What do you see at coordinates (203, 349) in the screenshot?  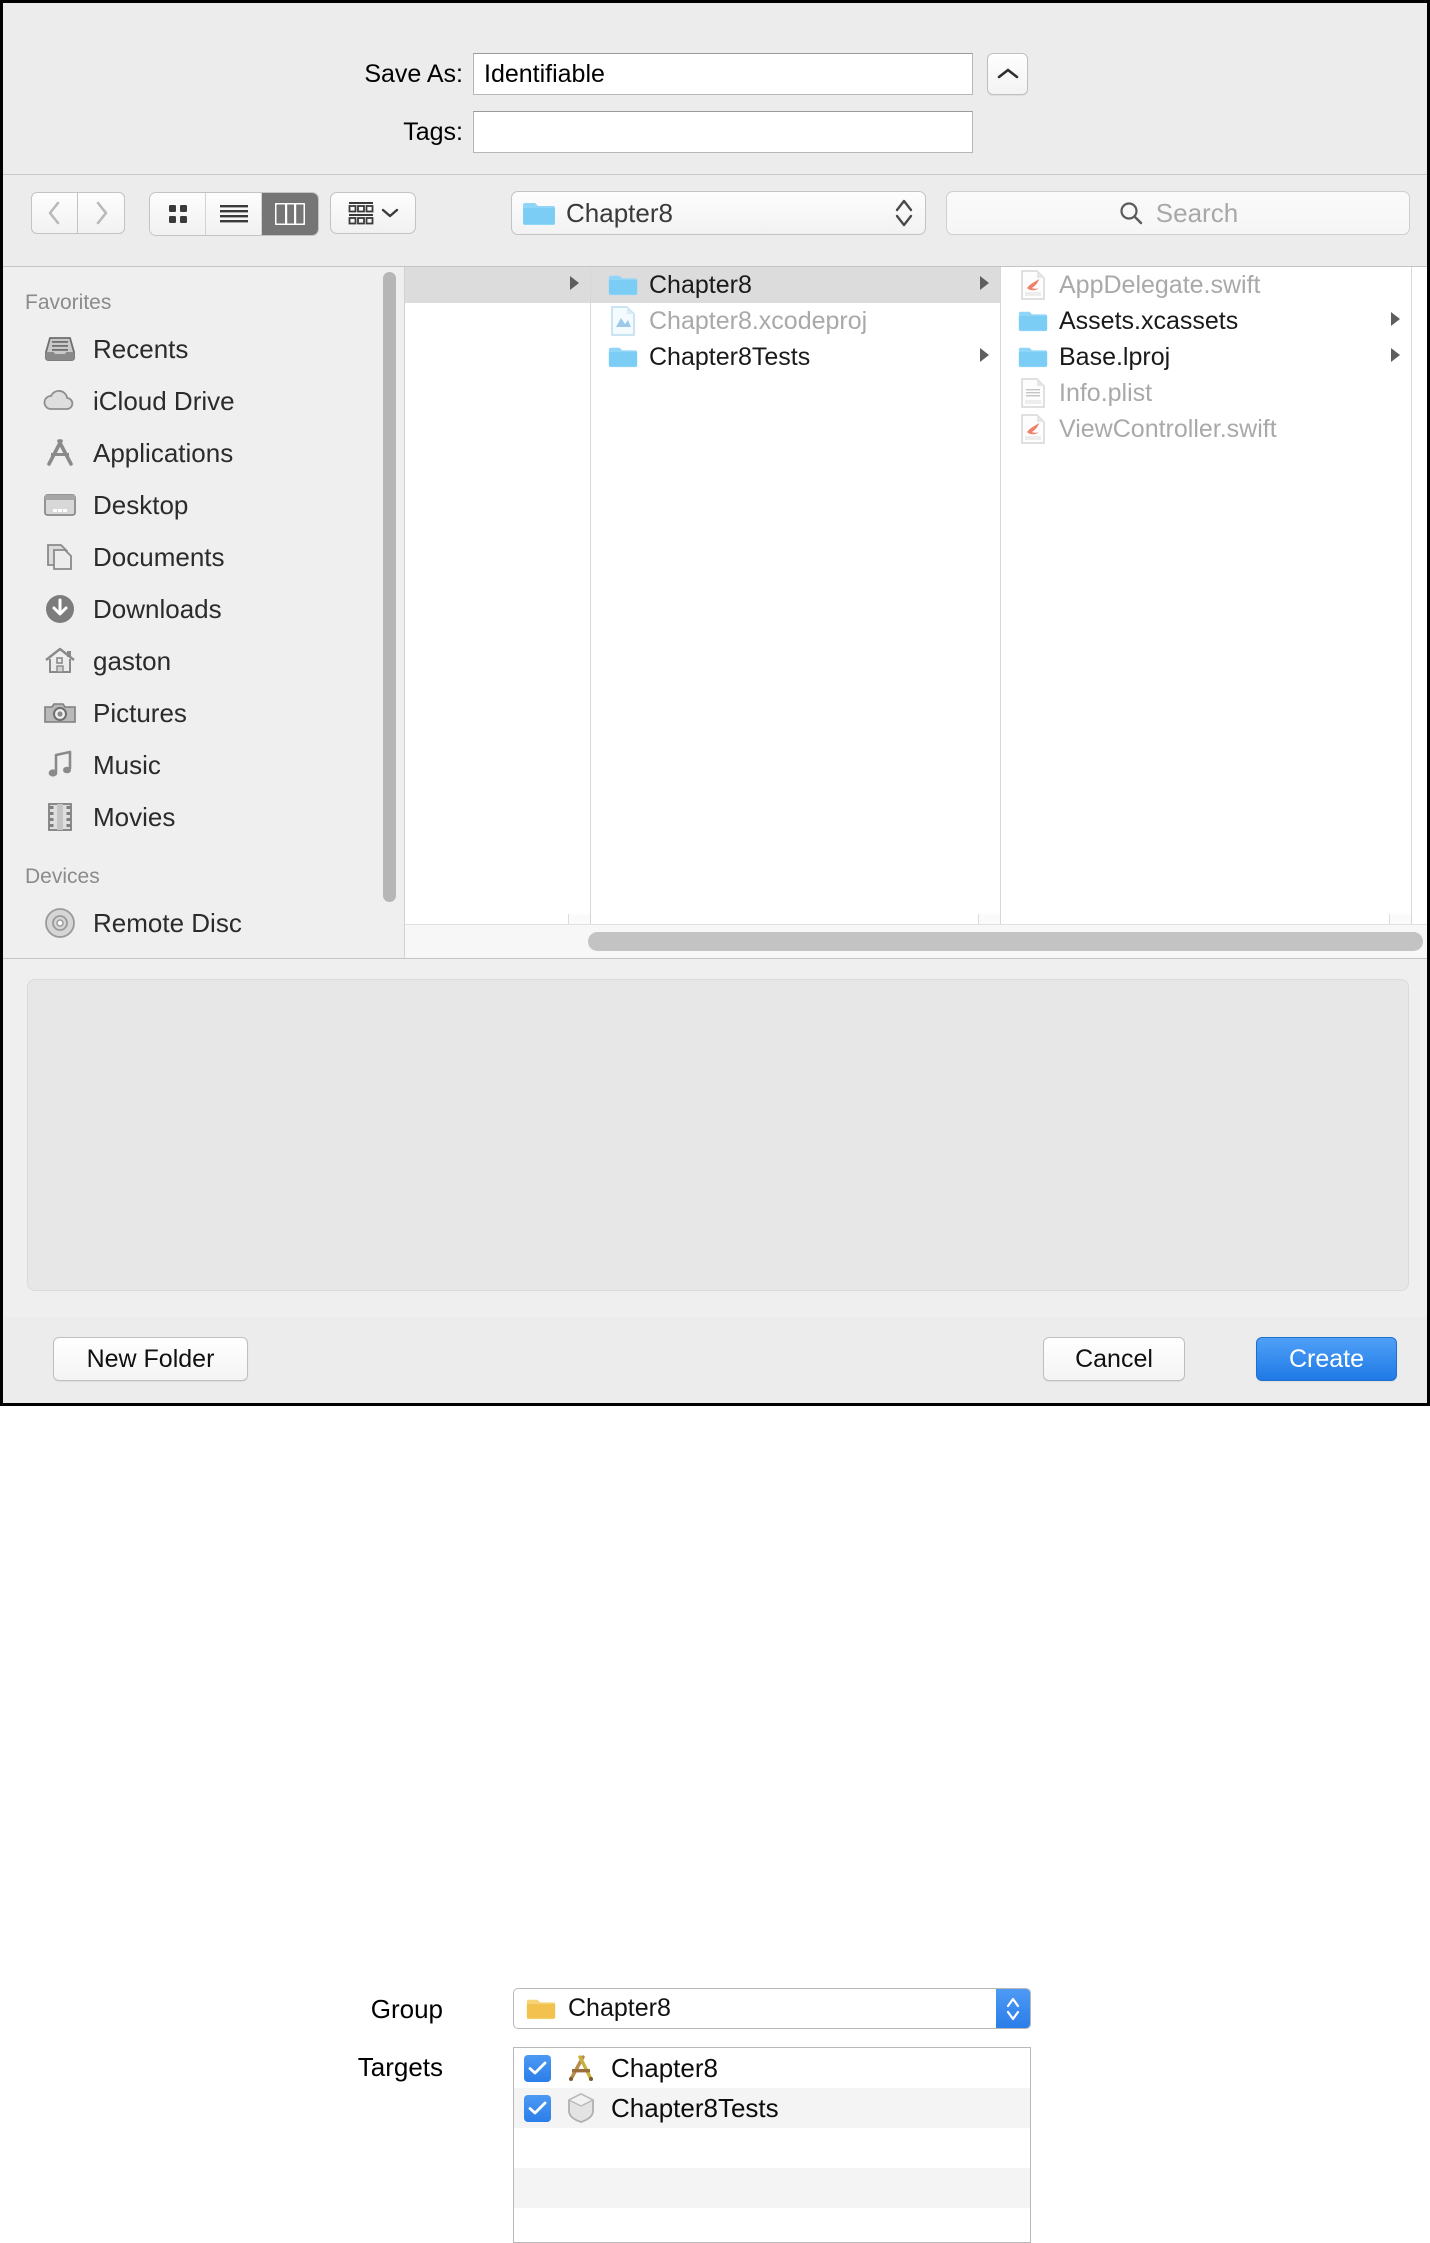 I see `sidebar-item-recents: Recents` at bounding box center [203, 349].